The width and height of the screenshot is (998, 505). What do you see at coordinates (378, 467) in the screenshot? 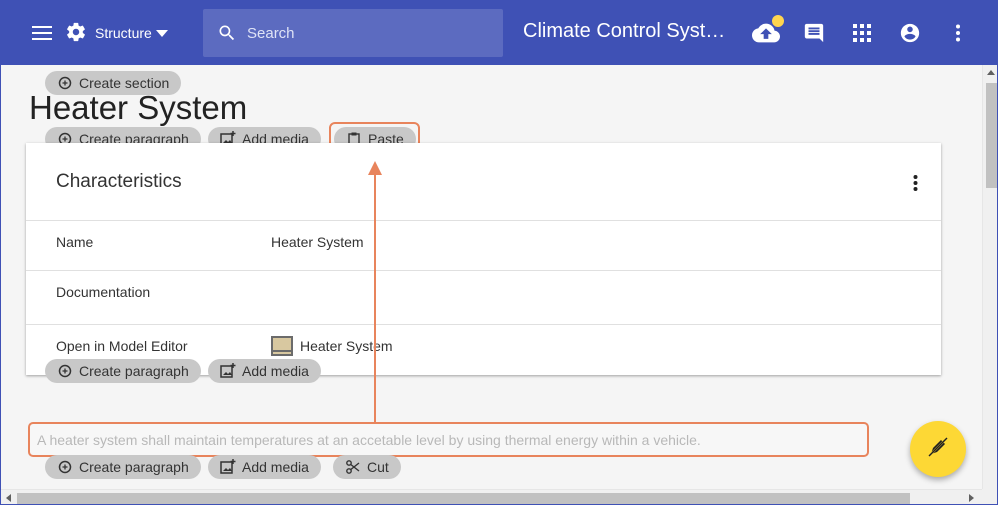
I see `cut-label: Cut` at bounding box center [378, 467].